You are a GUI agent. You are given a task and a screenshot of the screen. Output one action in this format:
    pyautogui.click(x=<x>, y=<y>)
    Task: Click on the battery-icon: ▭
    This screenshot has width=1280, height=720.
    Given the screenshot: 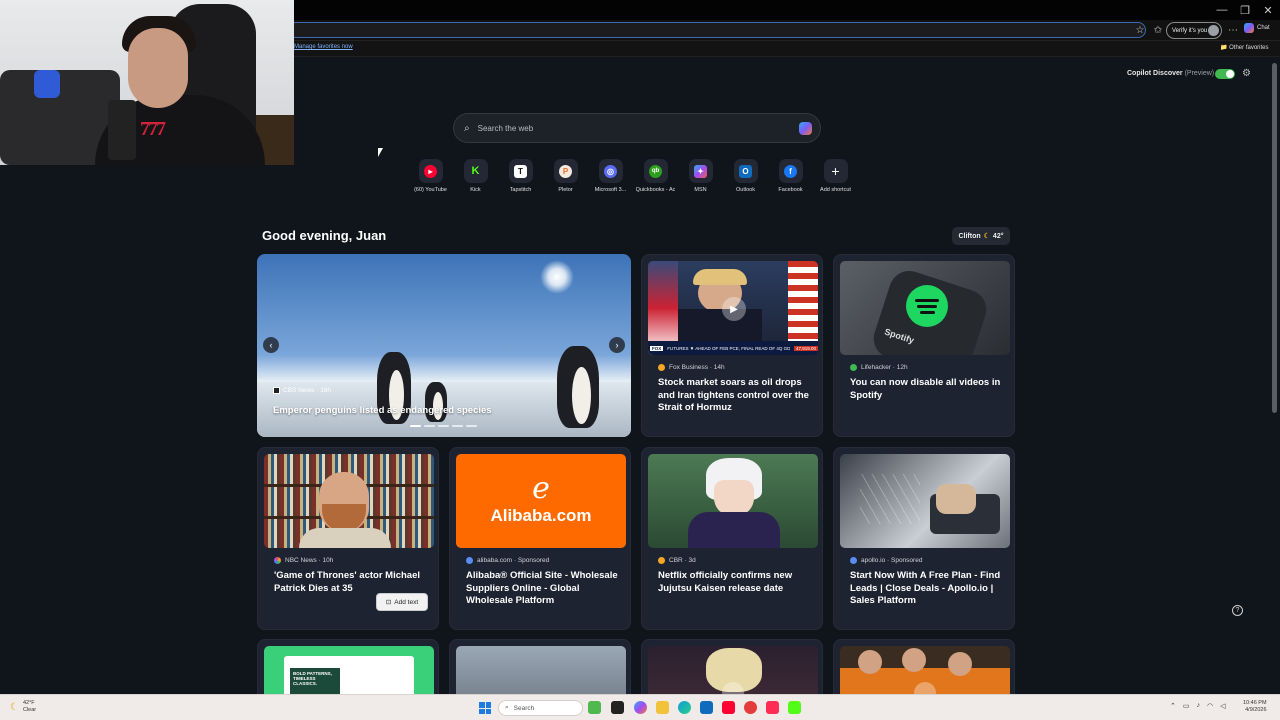 What is the action you would take?
    pyautogui.click(x=1186, y=706)
    